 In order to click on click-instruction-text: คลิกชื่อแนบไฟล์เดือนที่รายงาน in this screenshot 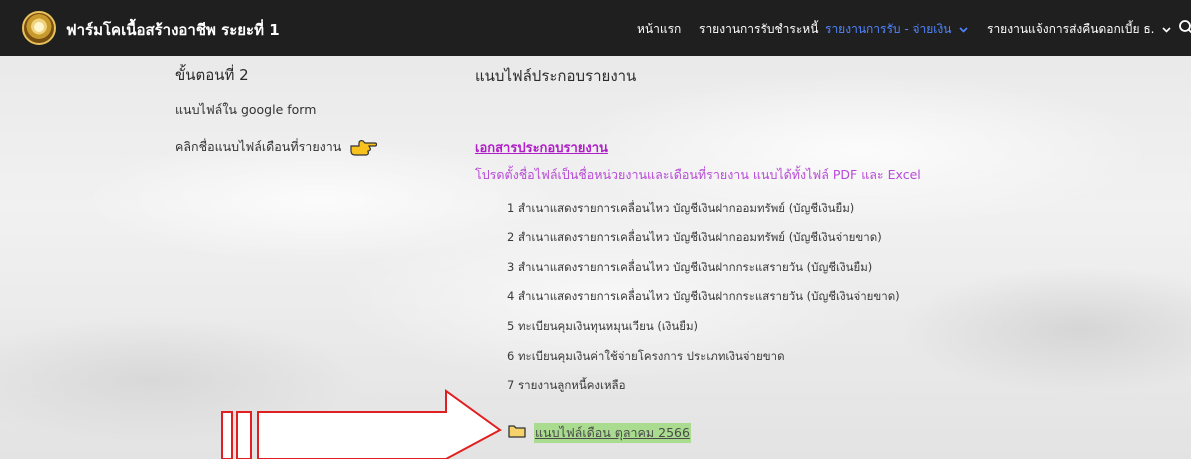, I will do `click(258, 146)`.